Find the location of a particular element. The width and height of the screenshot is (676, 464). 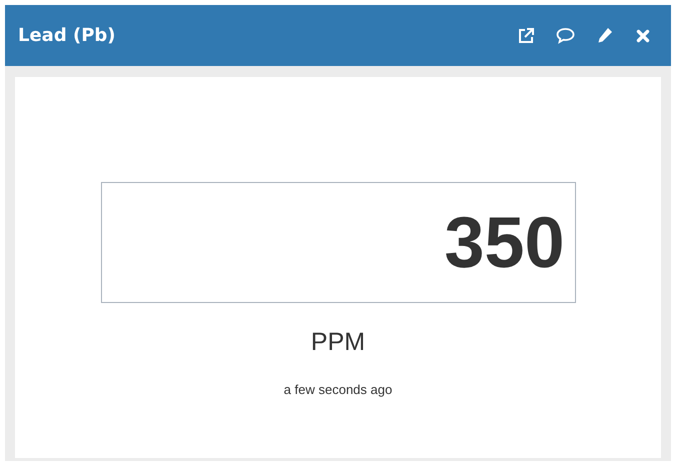

external-link-button is located at coordinates (526, 36).